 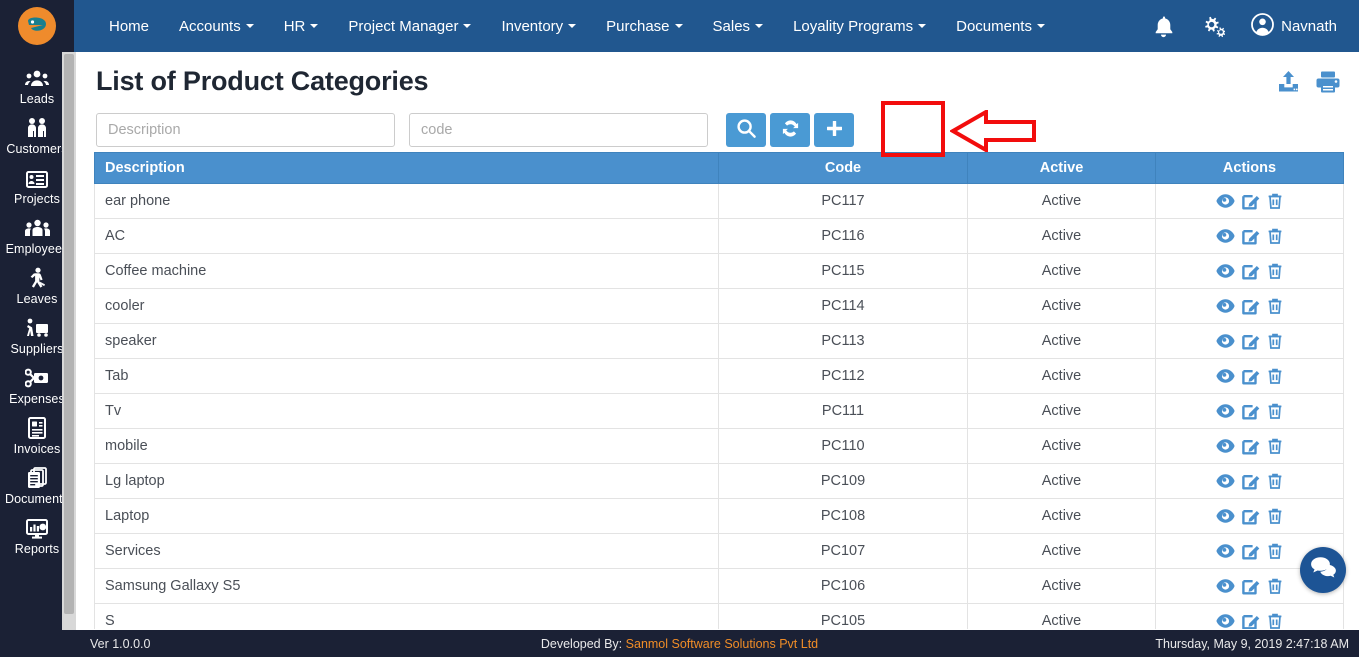 What do you see at coordinates (719, 376) in the screenshot?
I see `table-row: Tab PC112 Active` at bounding box center [719, 376].